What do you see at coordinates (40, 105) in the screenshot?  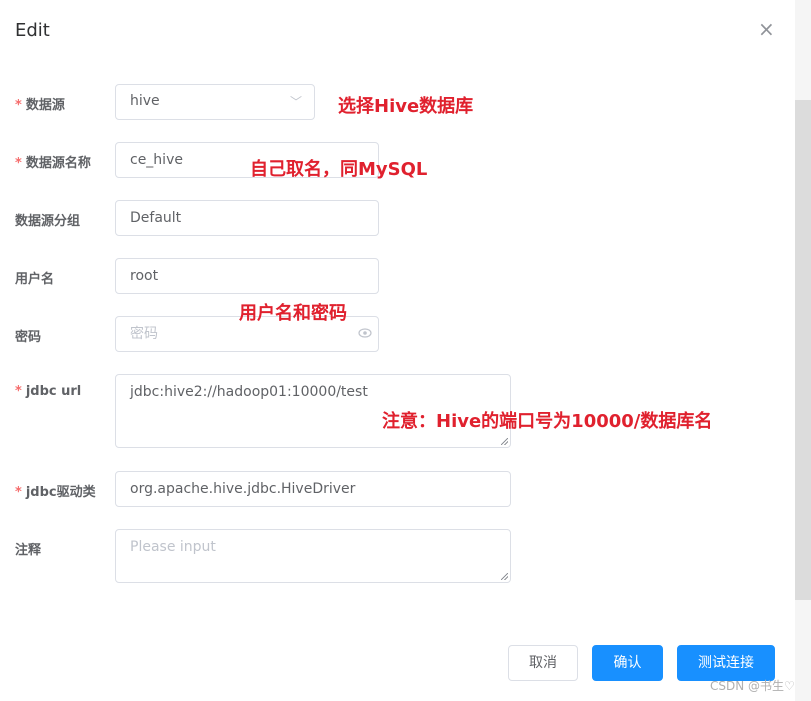 I see `datasource-label: * 数据源` at bounding box center [40, 105].